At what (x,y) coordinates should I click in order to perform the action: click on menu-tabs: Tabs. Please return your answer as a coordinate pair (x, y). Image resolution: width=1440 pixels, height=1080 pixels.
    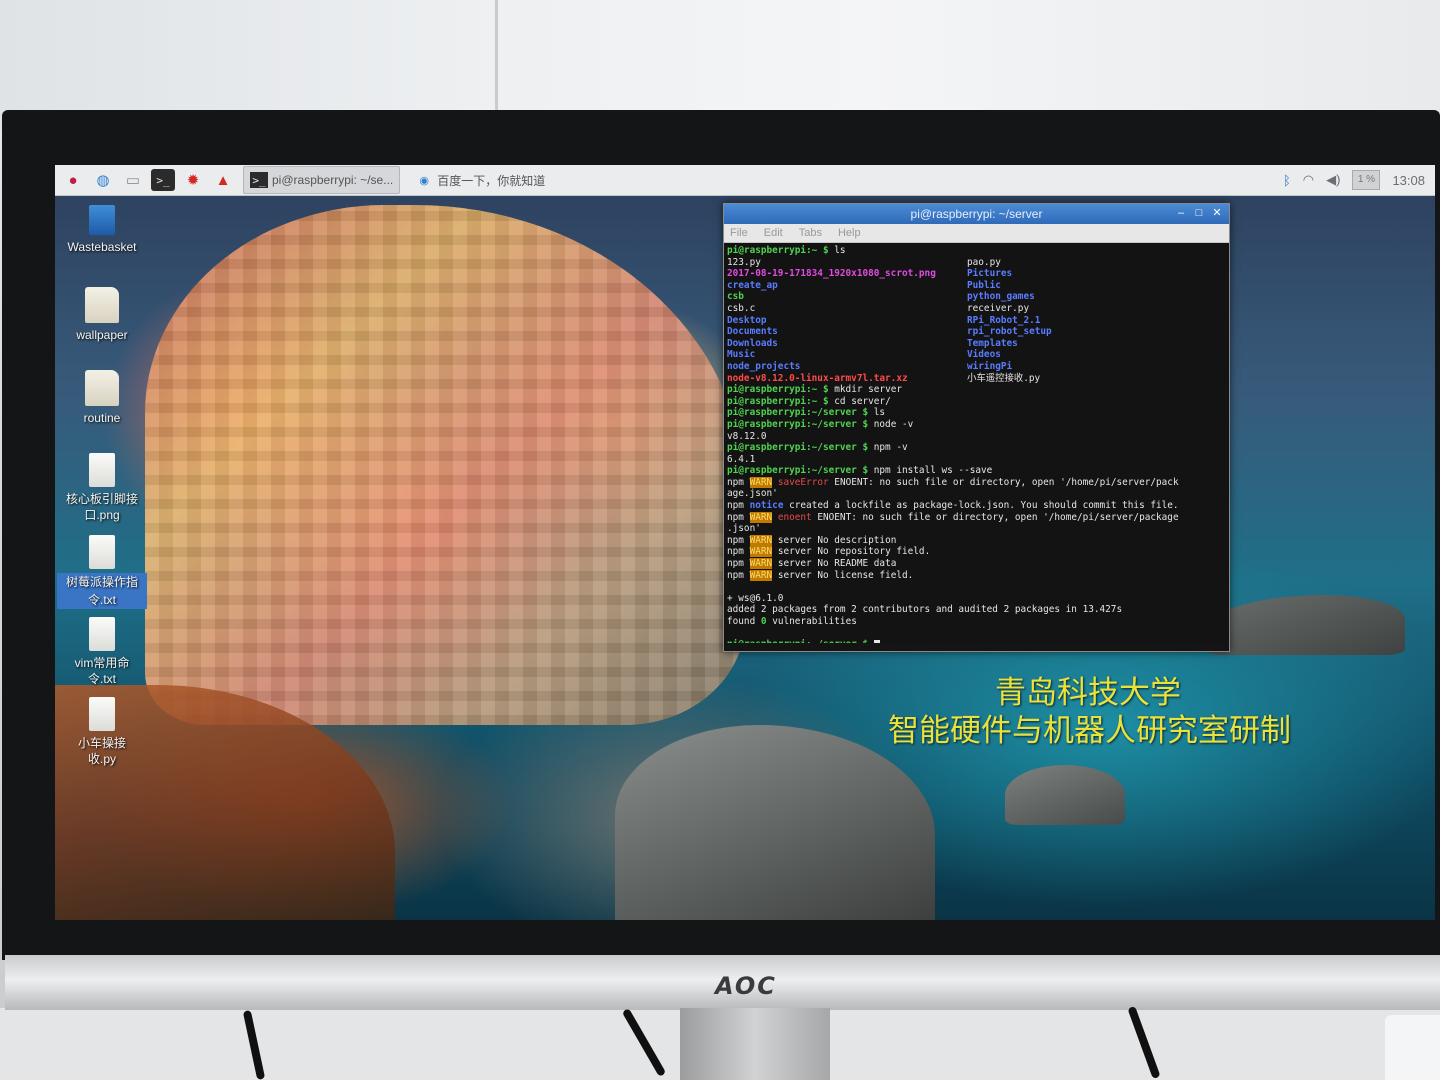
    Looking at the image, I should click on (810, 233).